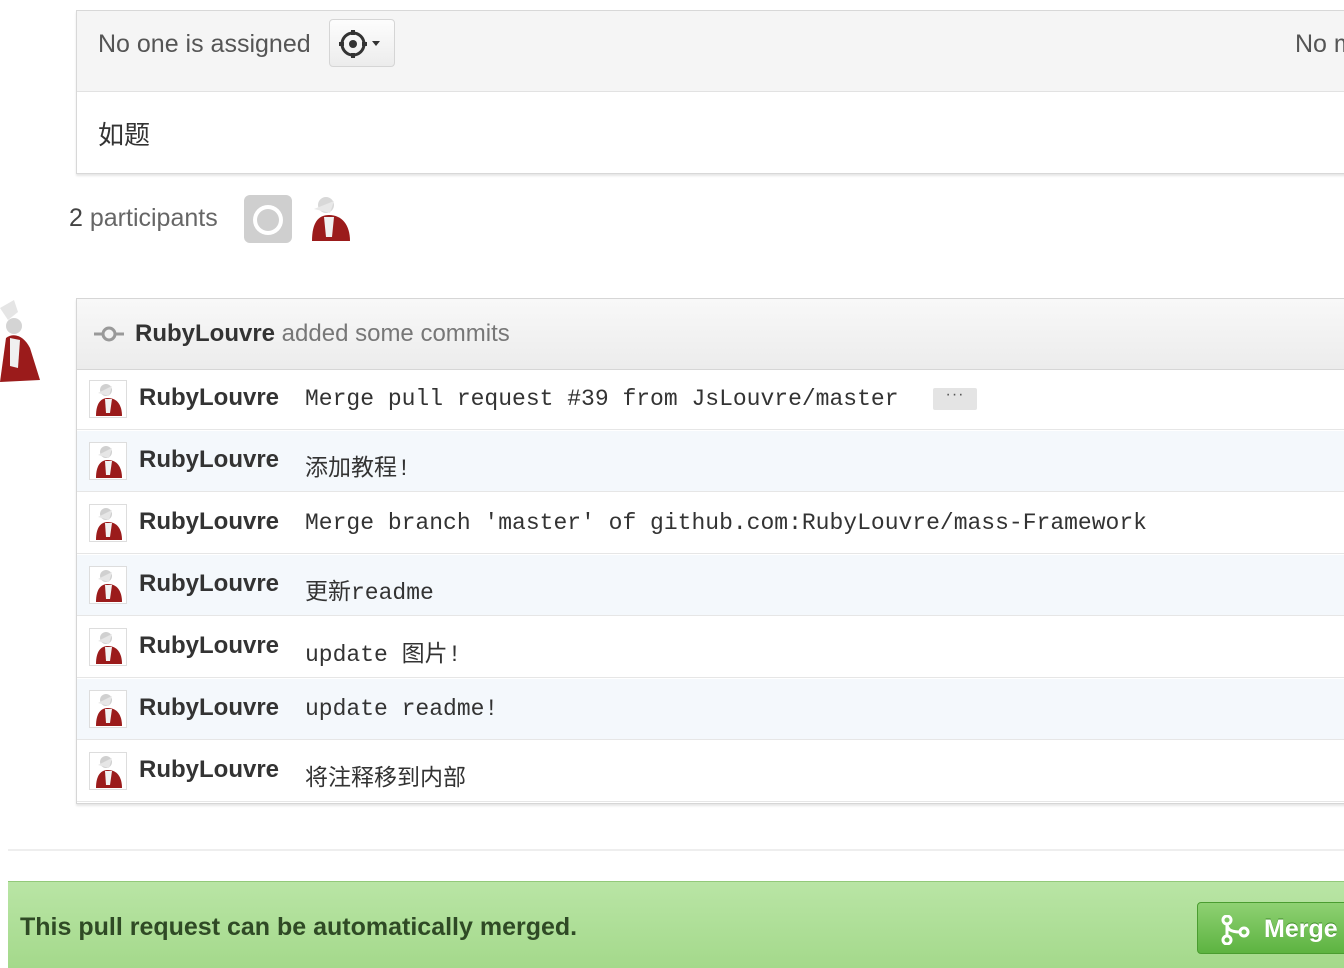 The height and width of the screenshot is (968, 1344). What do you see at coordinates (25, 343) in the screenshot?
I see `author-avatar` at bounding box center [25, 343].